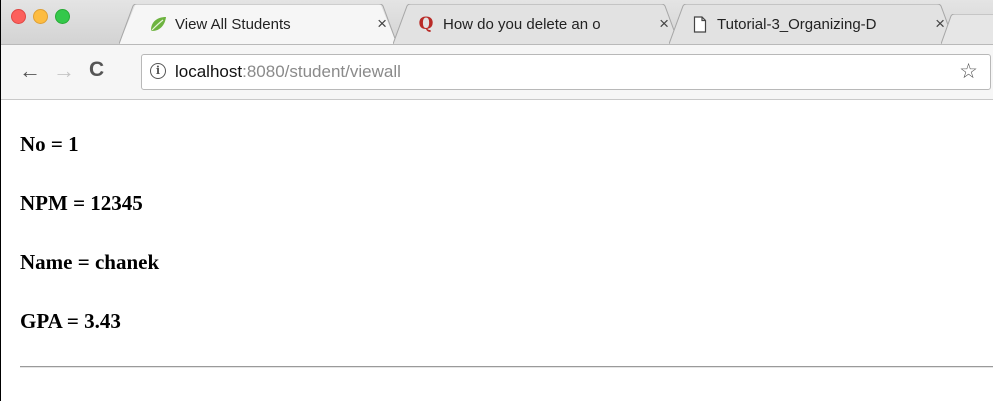  What do you see at coordinates (506, 367) in the screenshot?
I see `horizontal-rule` at bounding box center [506, 367].